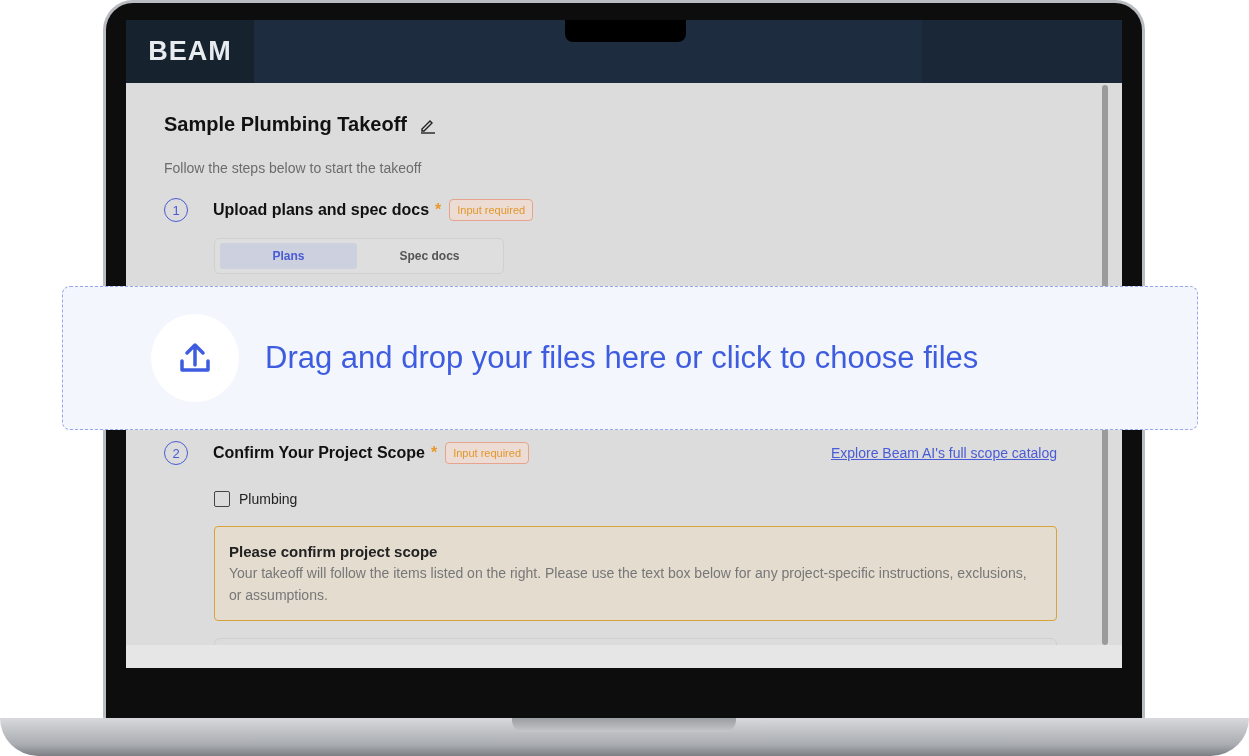  I want to click on checkbox, so click(222, 499).